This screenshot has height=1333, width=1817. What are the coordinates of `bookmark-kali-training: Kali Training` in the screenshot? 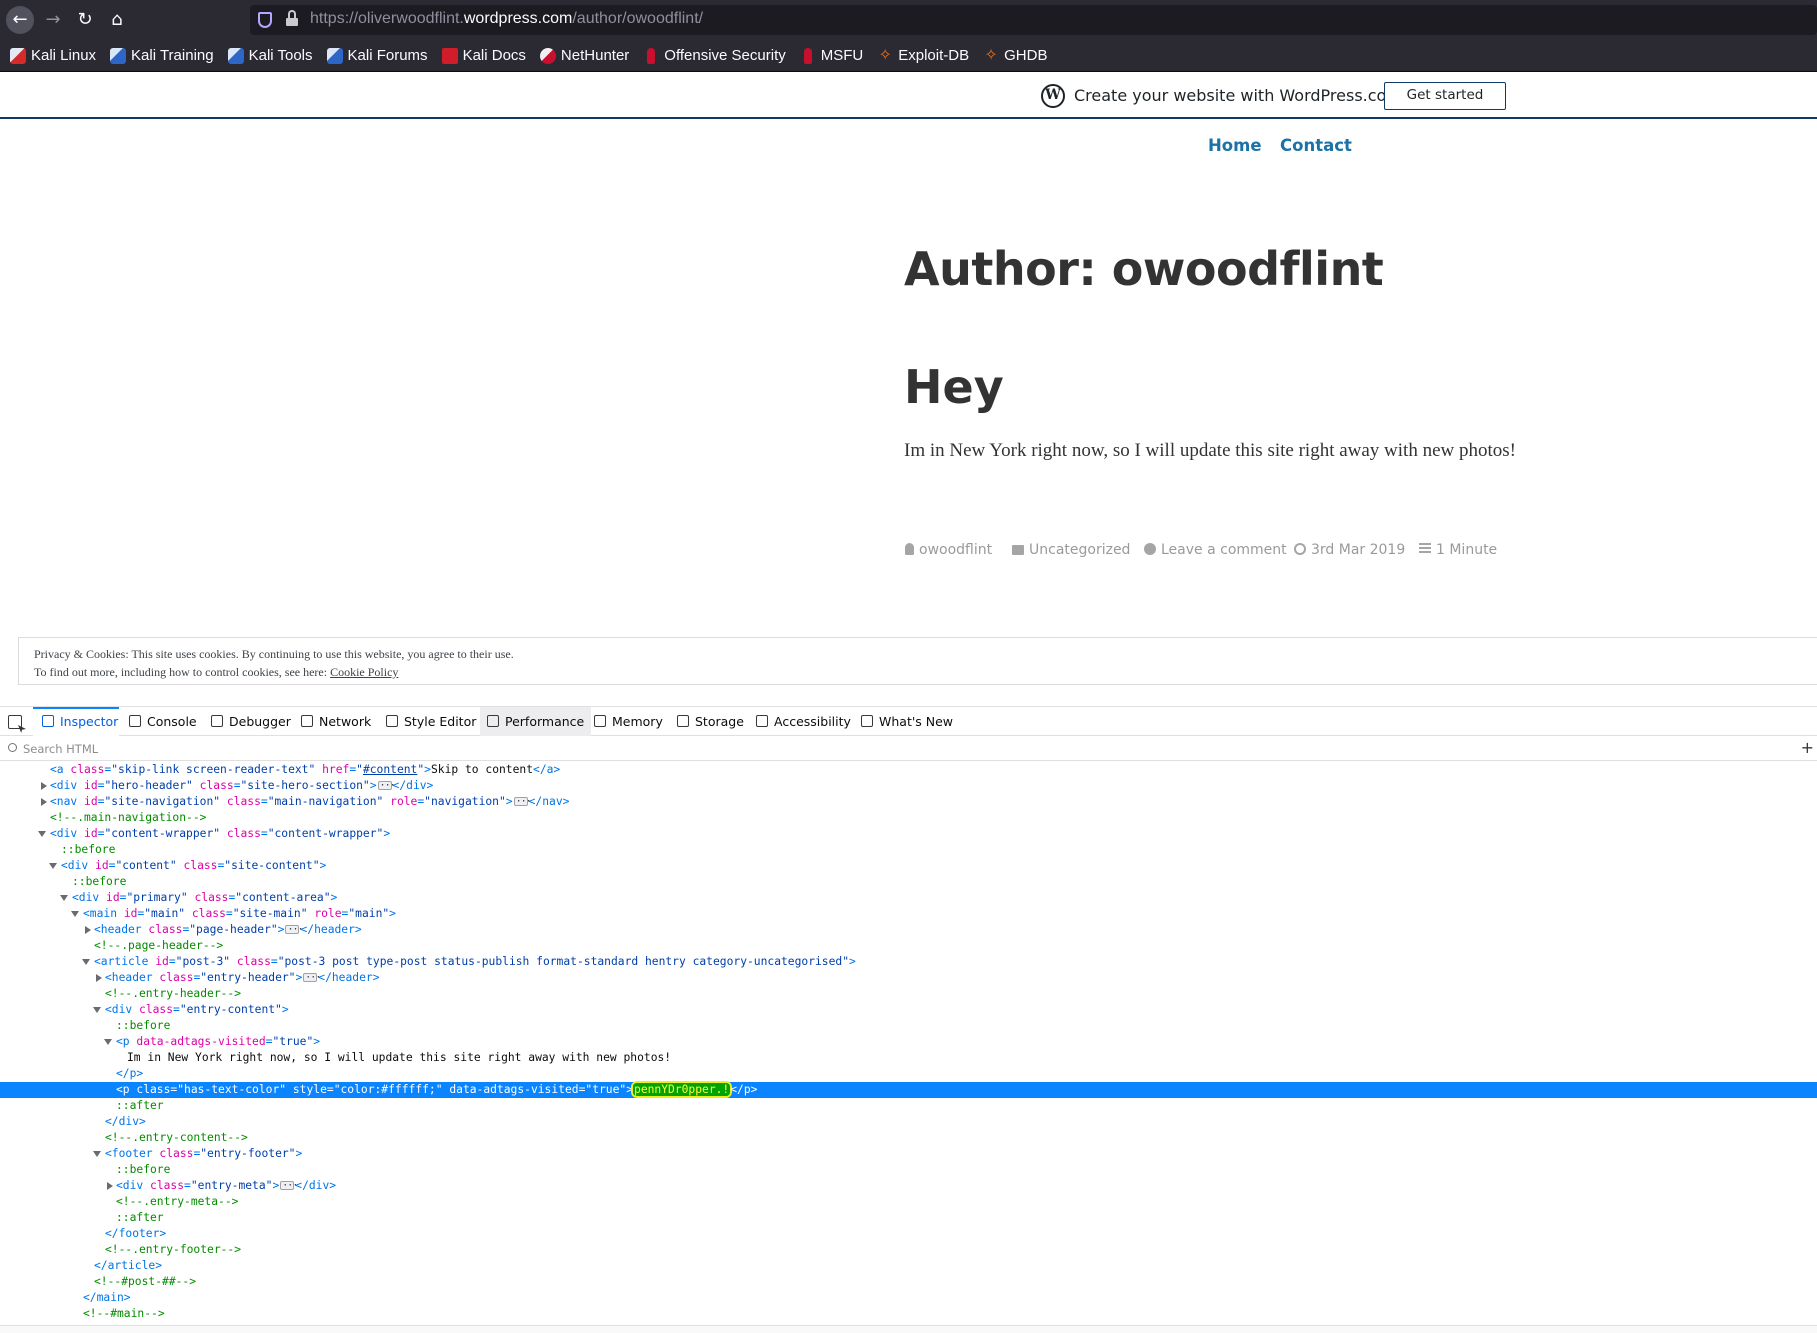 It's located at (162, 55).